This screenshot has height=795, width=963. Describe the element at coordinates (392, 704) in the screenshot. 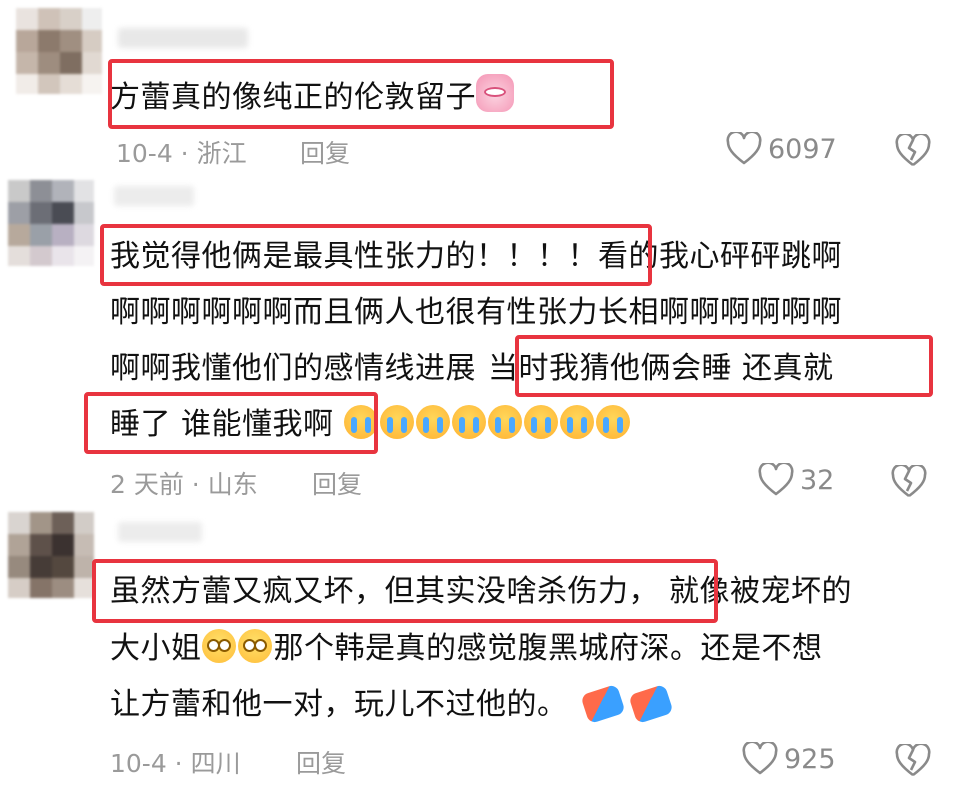

I see `comment-text-line-3: 让方蕾和他一对，玩儿不过他的。` at that location.